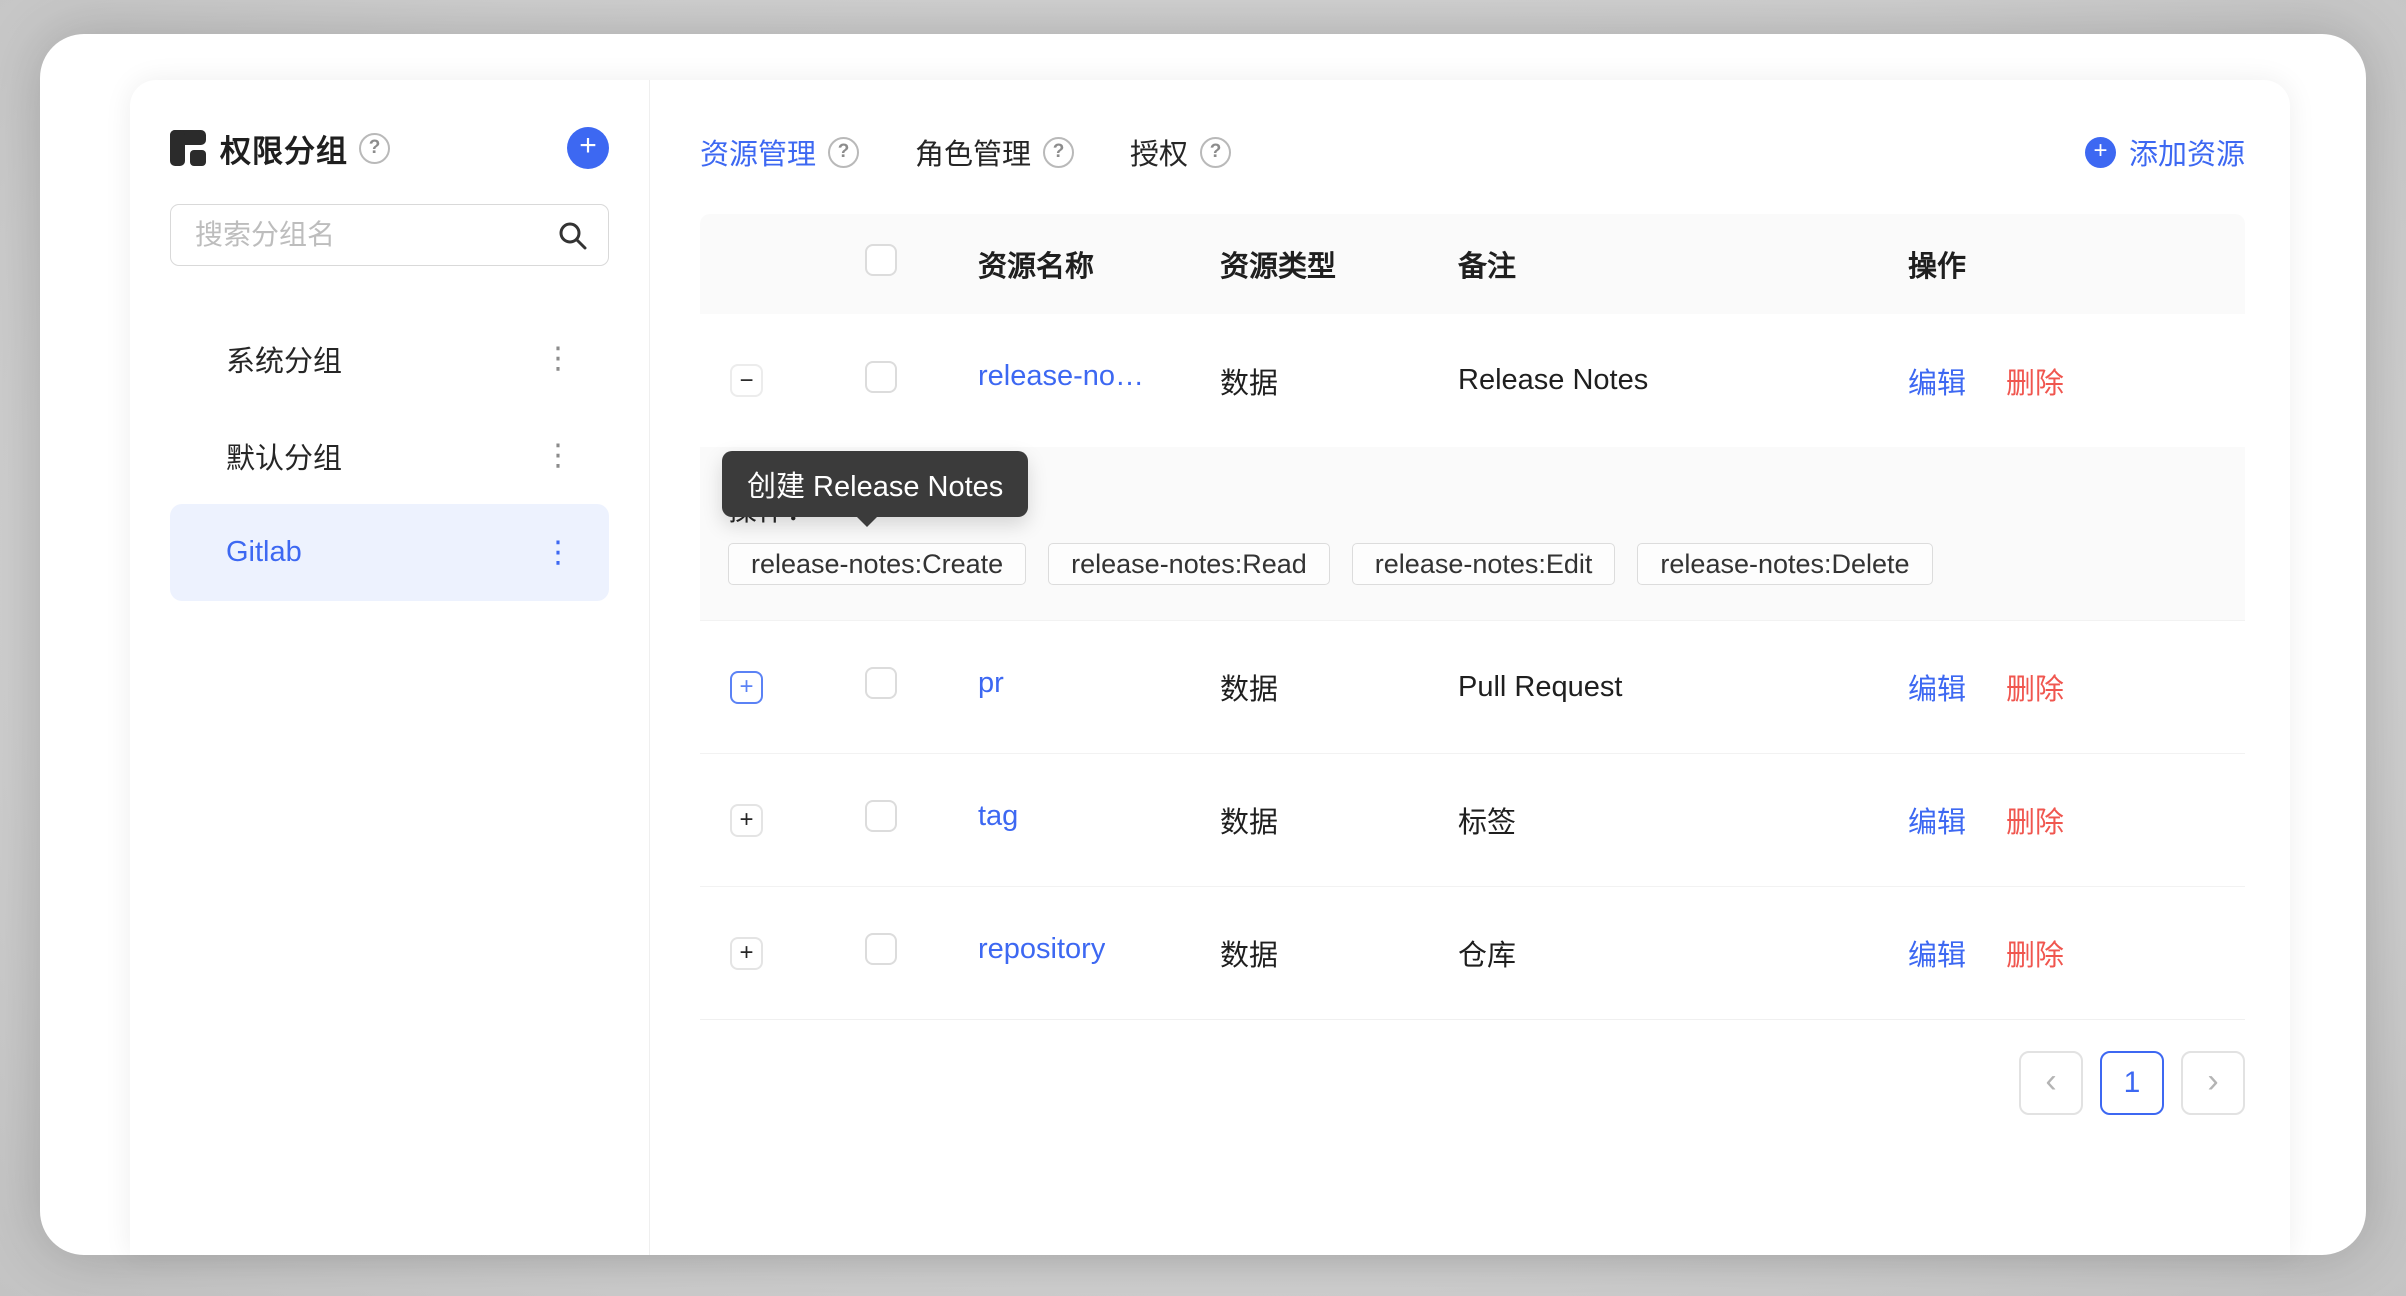  I want to click on resource-remark: Pull Request, so click(1540, 686).